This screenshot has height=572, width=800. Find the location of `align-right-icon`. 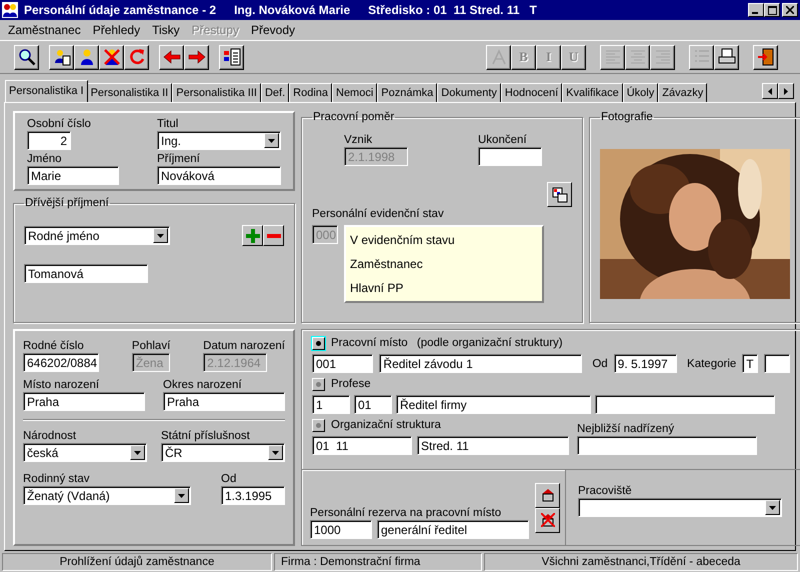

align-right-icon is located at coordinates (663, 57).